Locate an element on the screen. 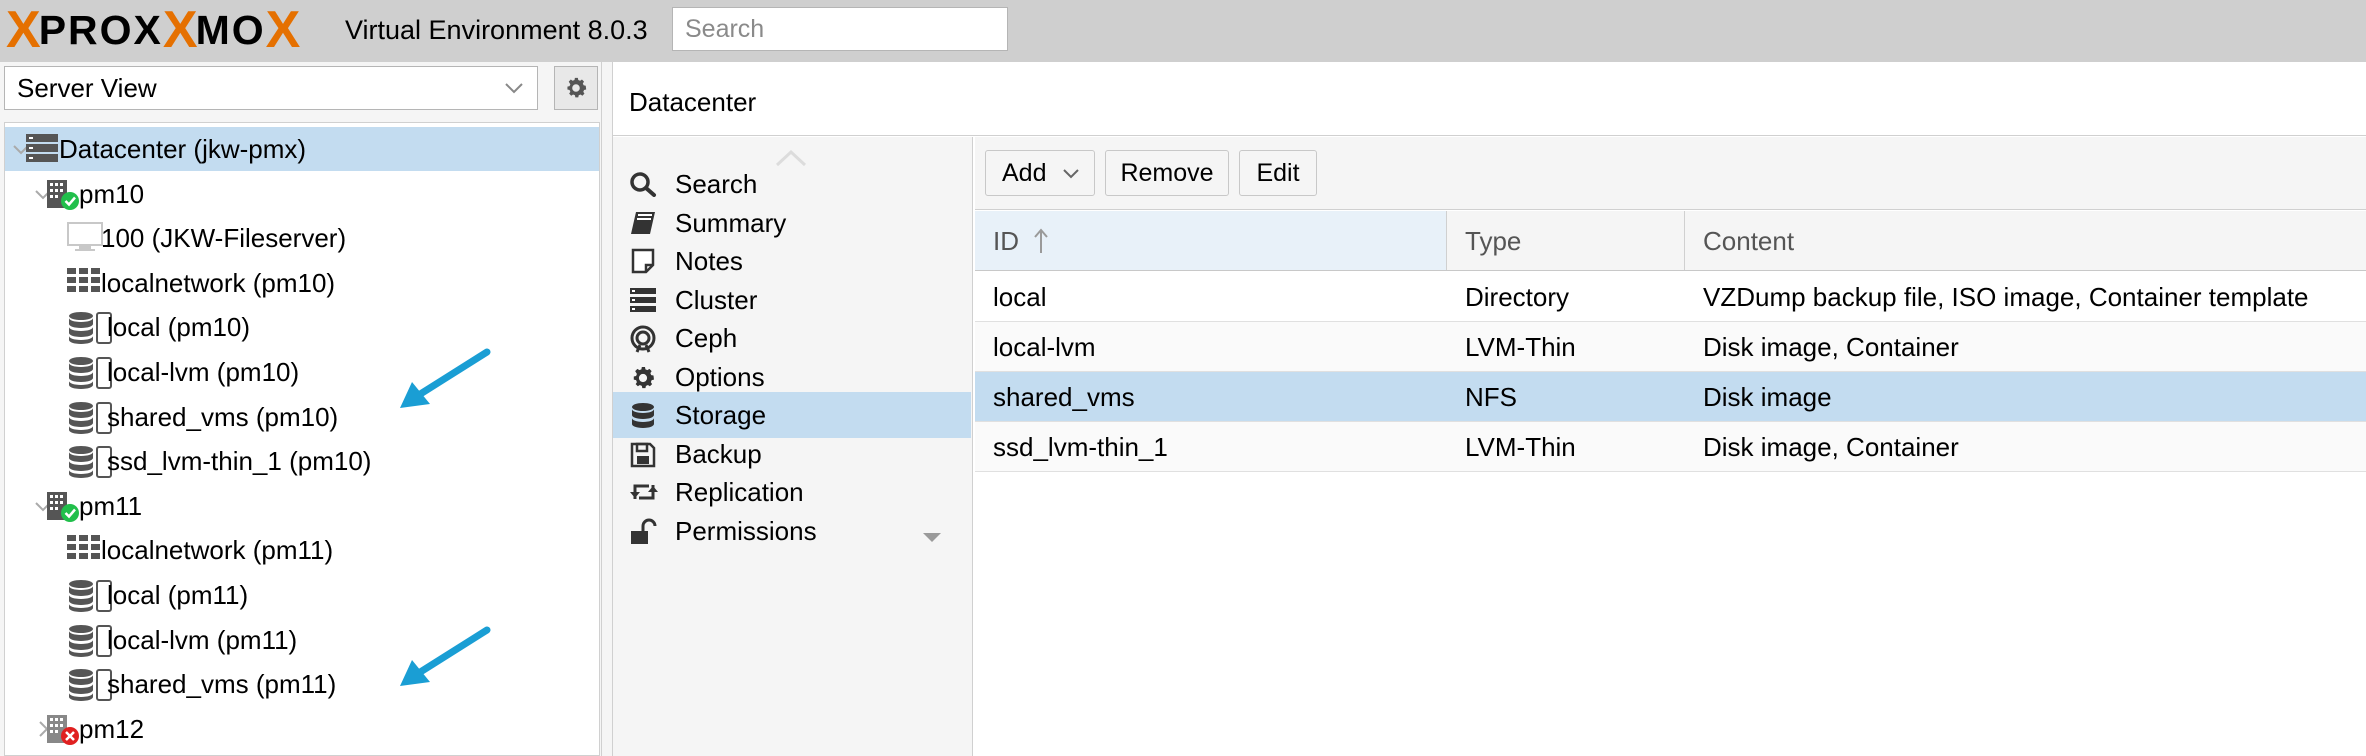  tree-node-label: local-lvm (pm11) is located at coordinates (202, 640).